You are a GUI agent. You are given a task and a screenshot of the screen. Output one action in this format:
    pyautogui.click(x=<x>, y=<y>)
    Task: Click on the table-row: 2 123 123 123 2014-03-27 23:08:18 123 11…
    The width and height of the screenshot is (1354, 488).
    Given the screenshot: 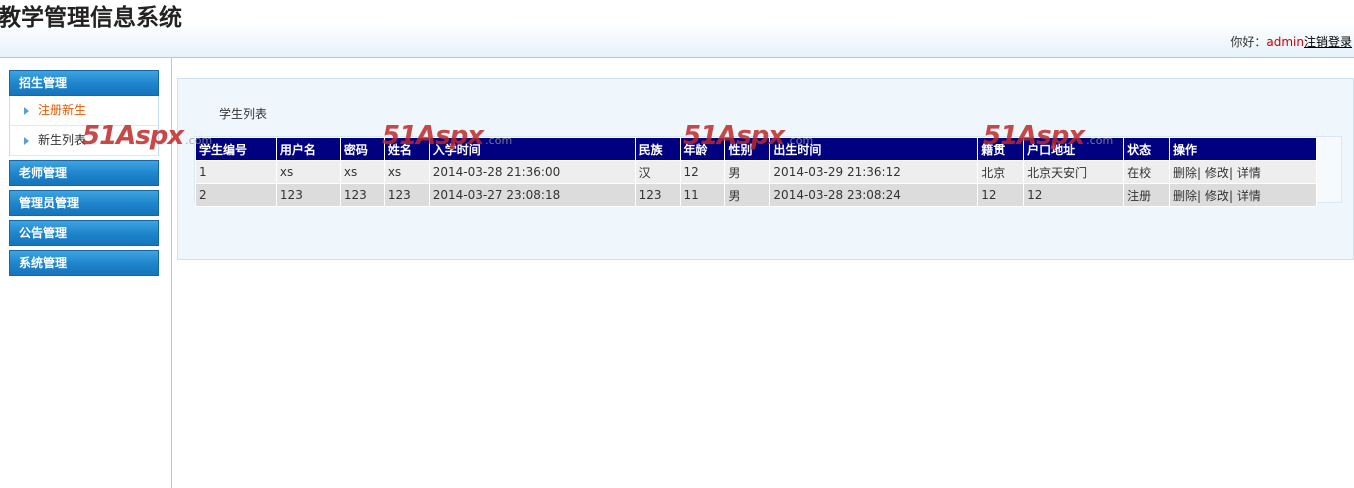 What is the action you would take?
    pyautogui.click(x=756, y=195)
    